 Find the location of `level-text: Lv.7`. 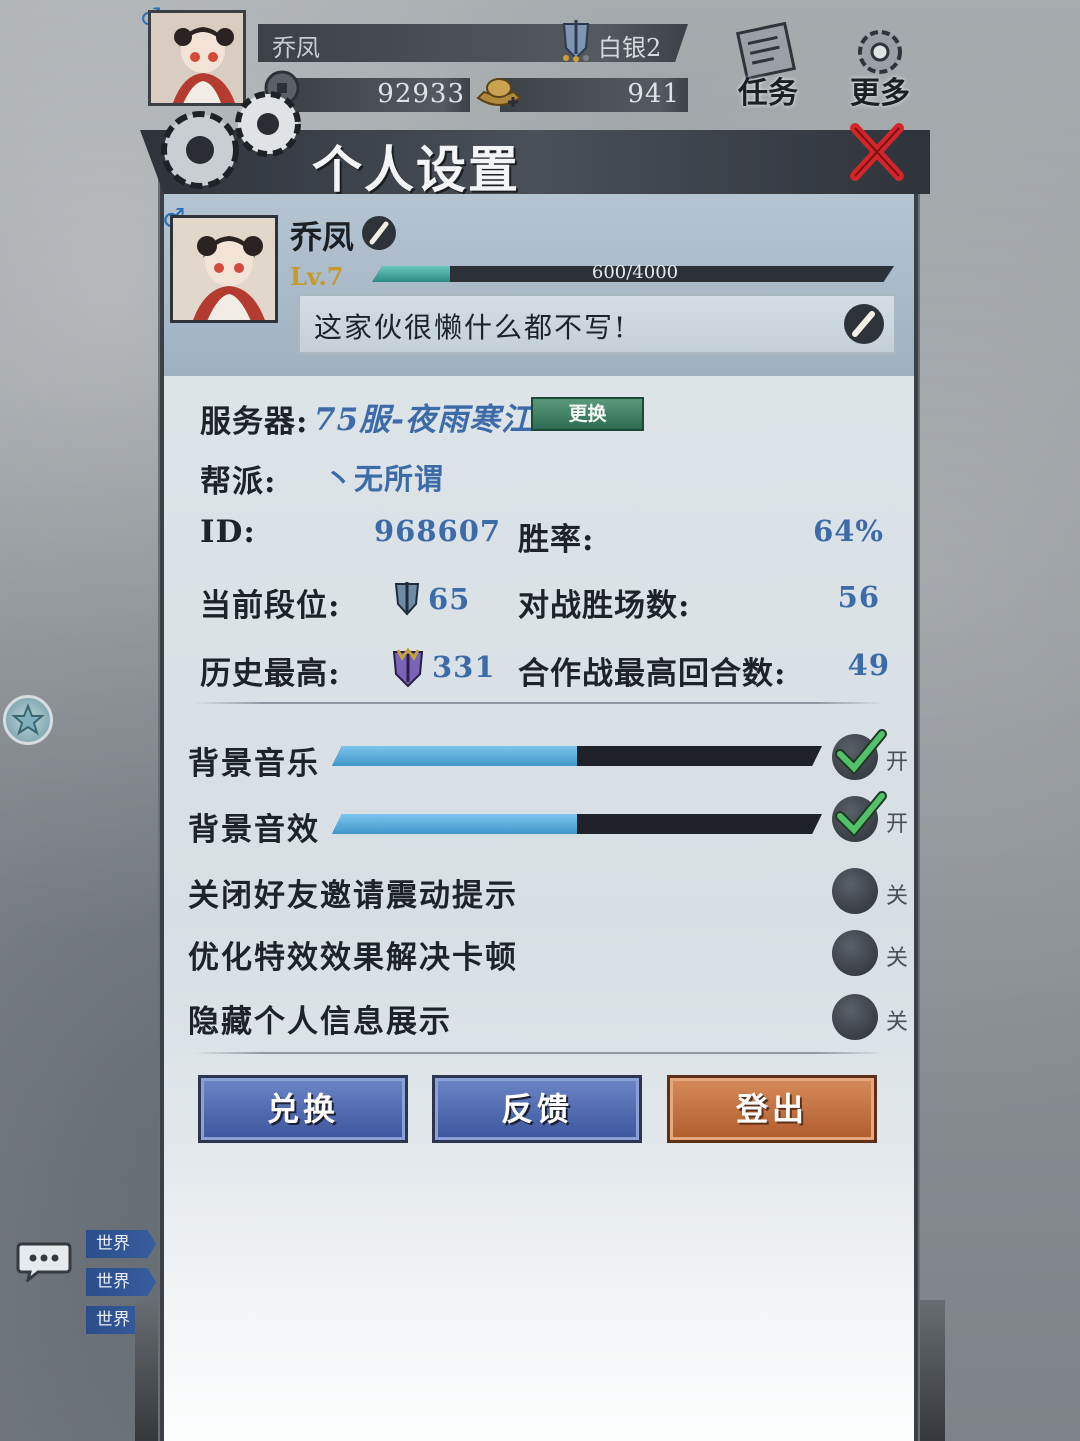

level-text: Lv.7 is located at coordinates (317, 276).